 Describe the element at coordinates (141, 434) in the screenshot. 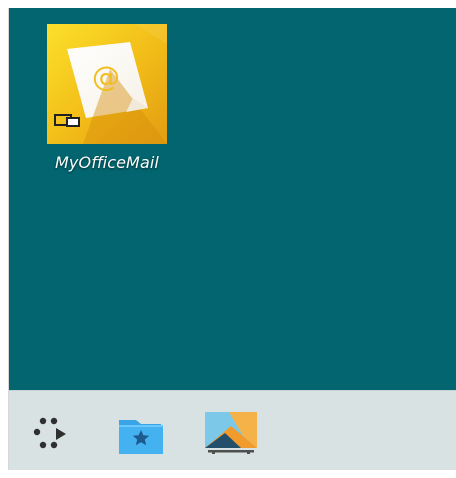

I see `folder-star-icon` at that location.